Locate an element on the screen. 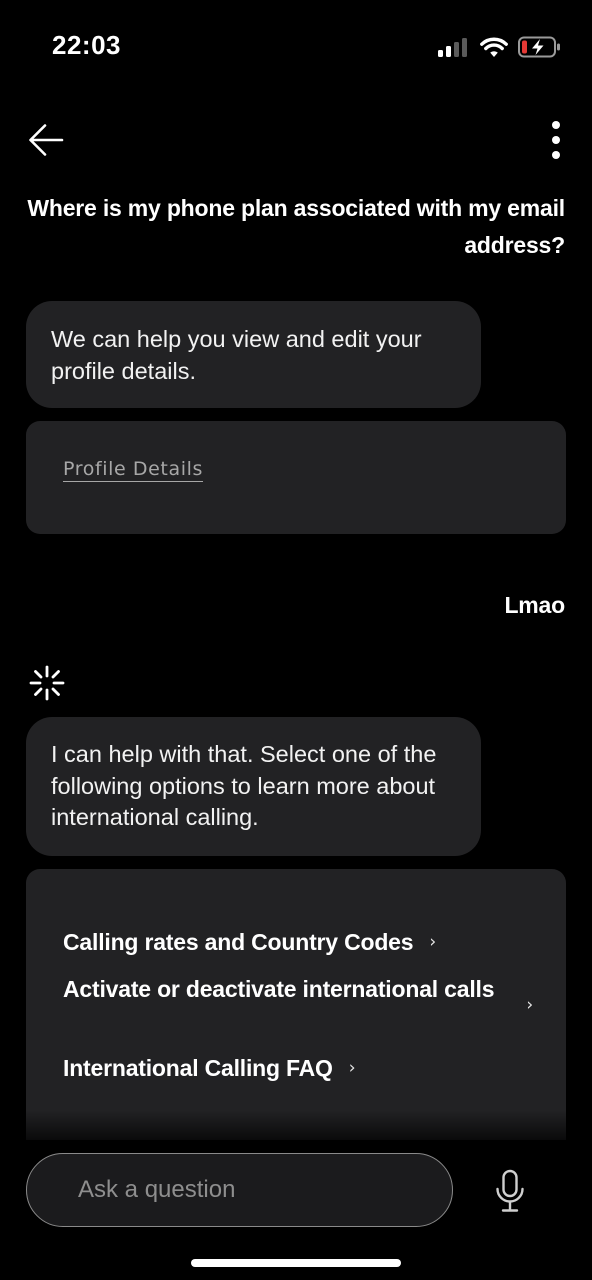 The height and width of the screenshot is (1280, 592). battery-charging-icon is located at coordinates (539, 47).